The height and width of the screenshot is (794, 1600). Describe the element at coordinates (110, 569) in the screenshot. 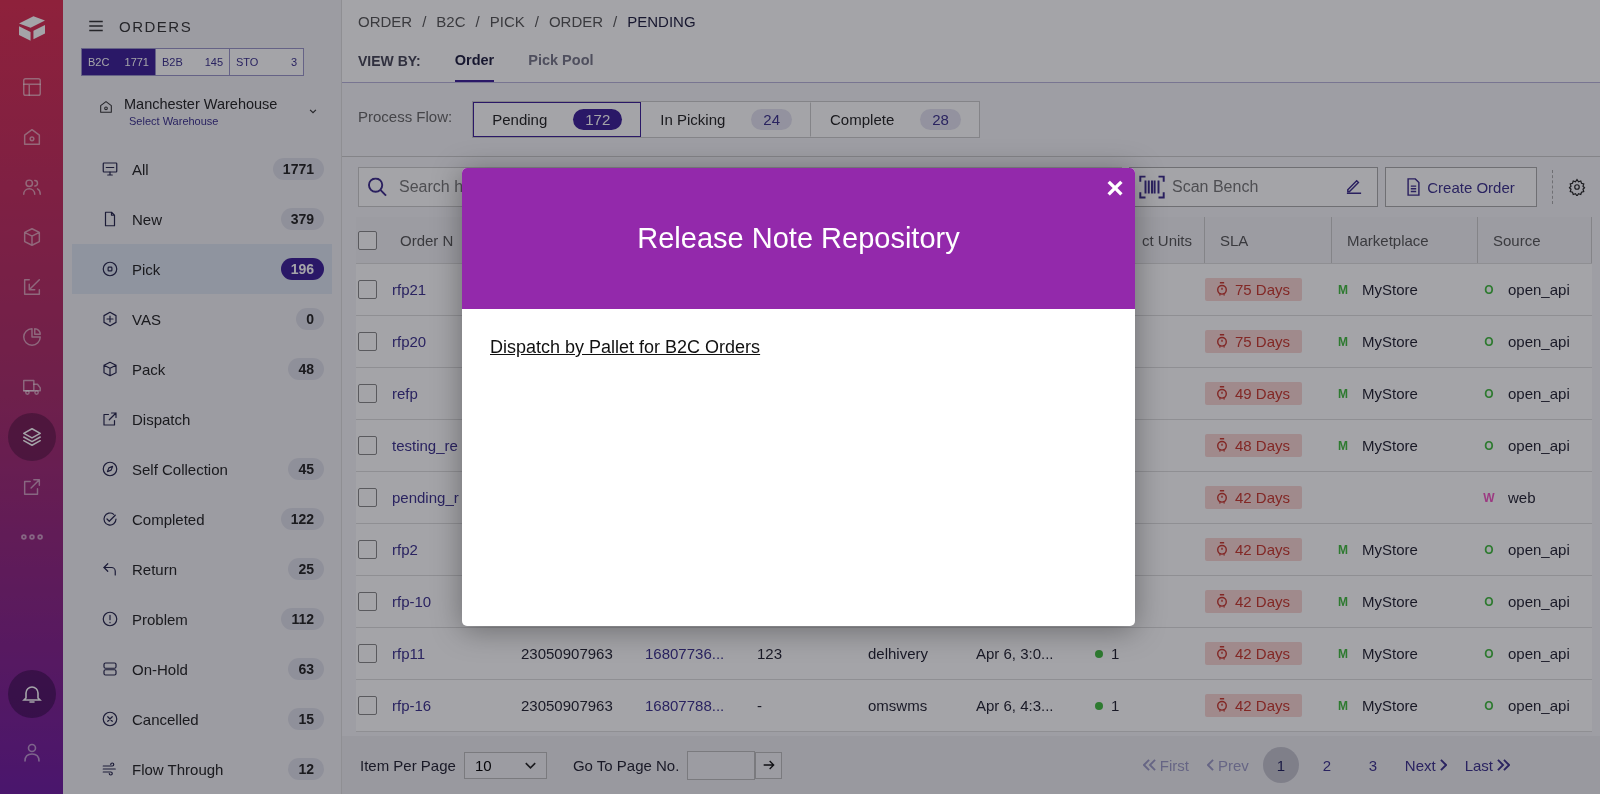

I see `return-arrow-icon` at that location.